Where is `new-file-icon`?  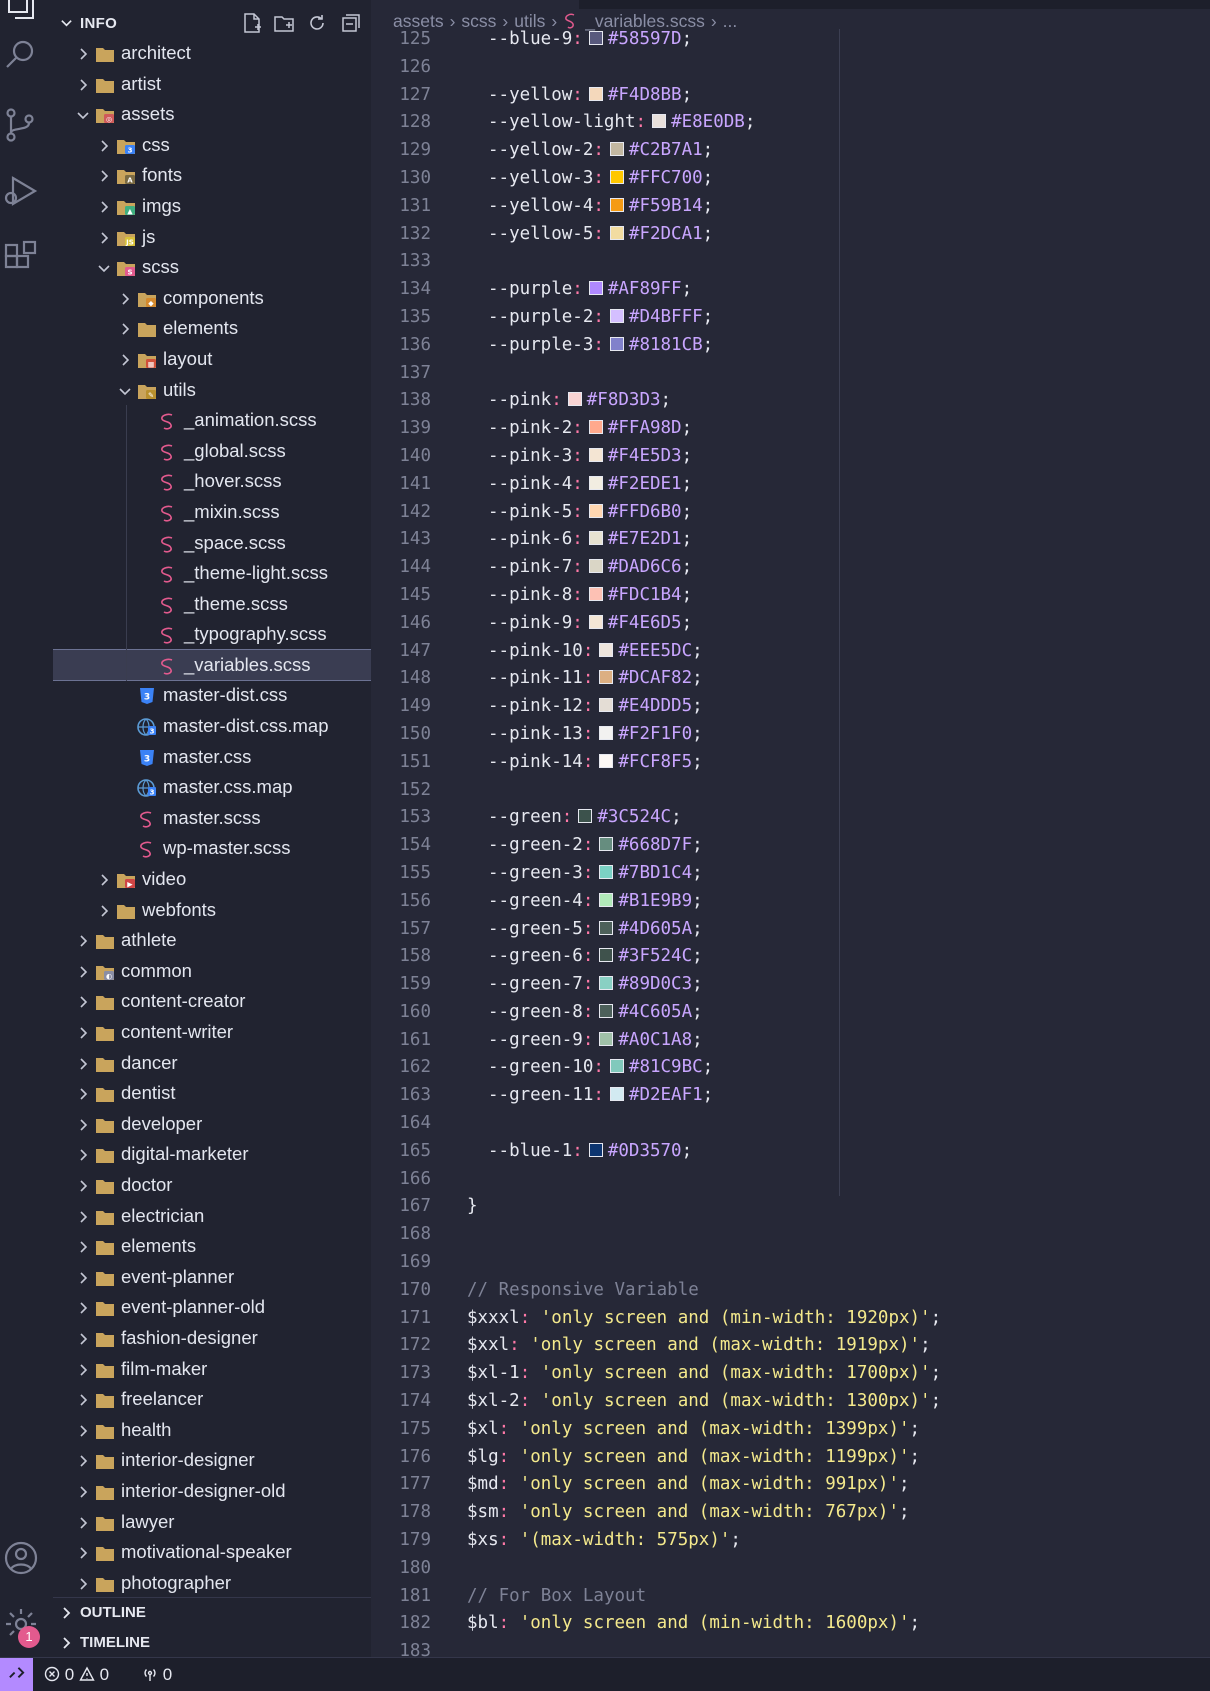 new-file-icon is located at coordinates (252, 23).